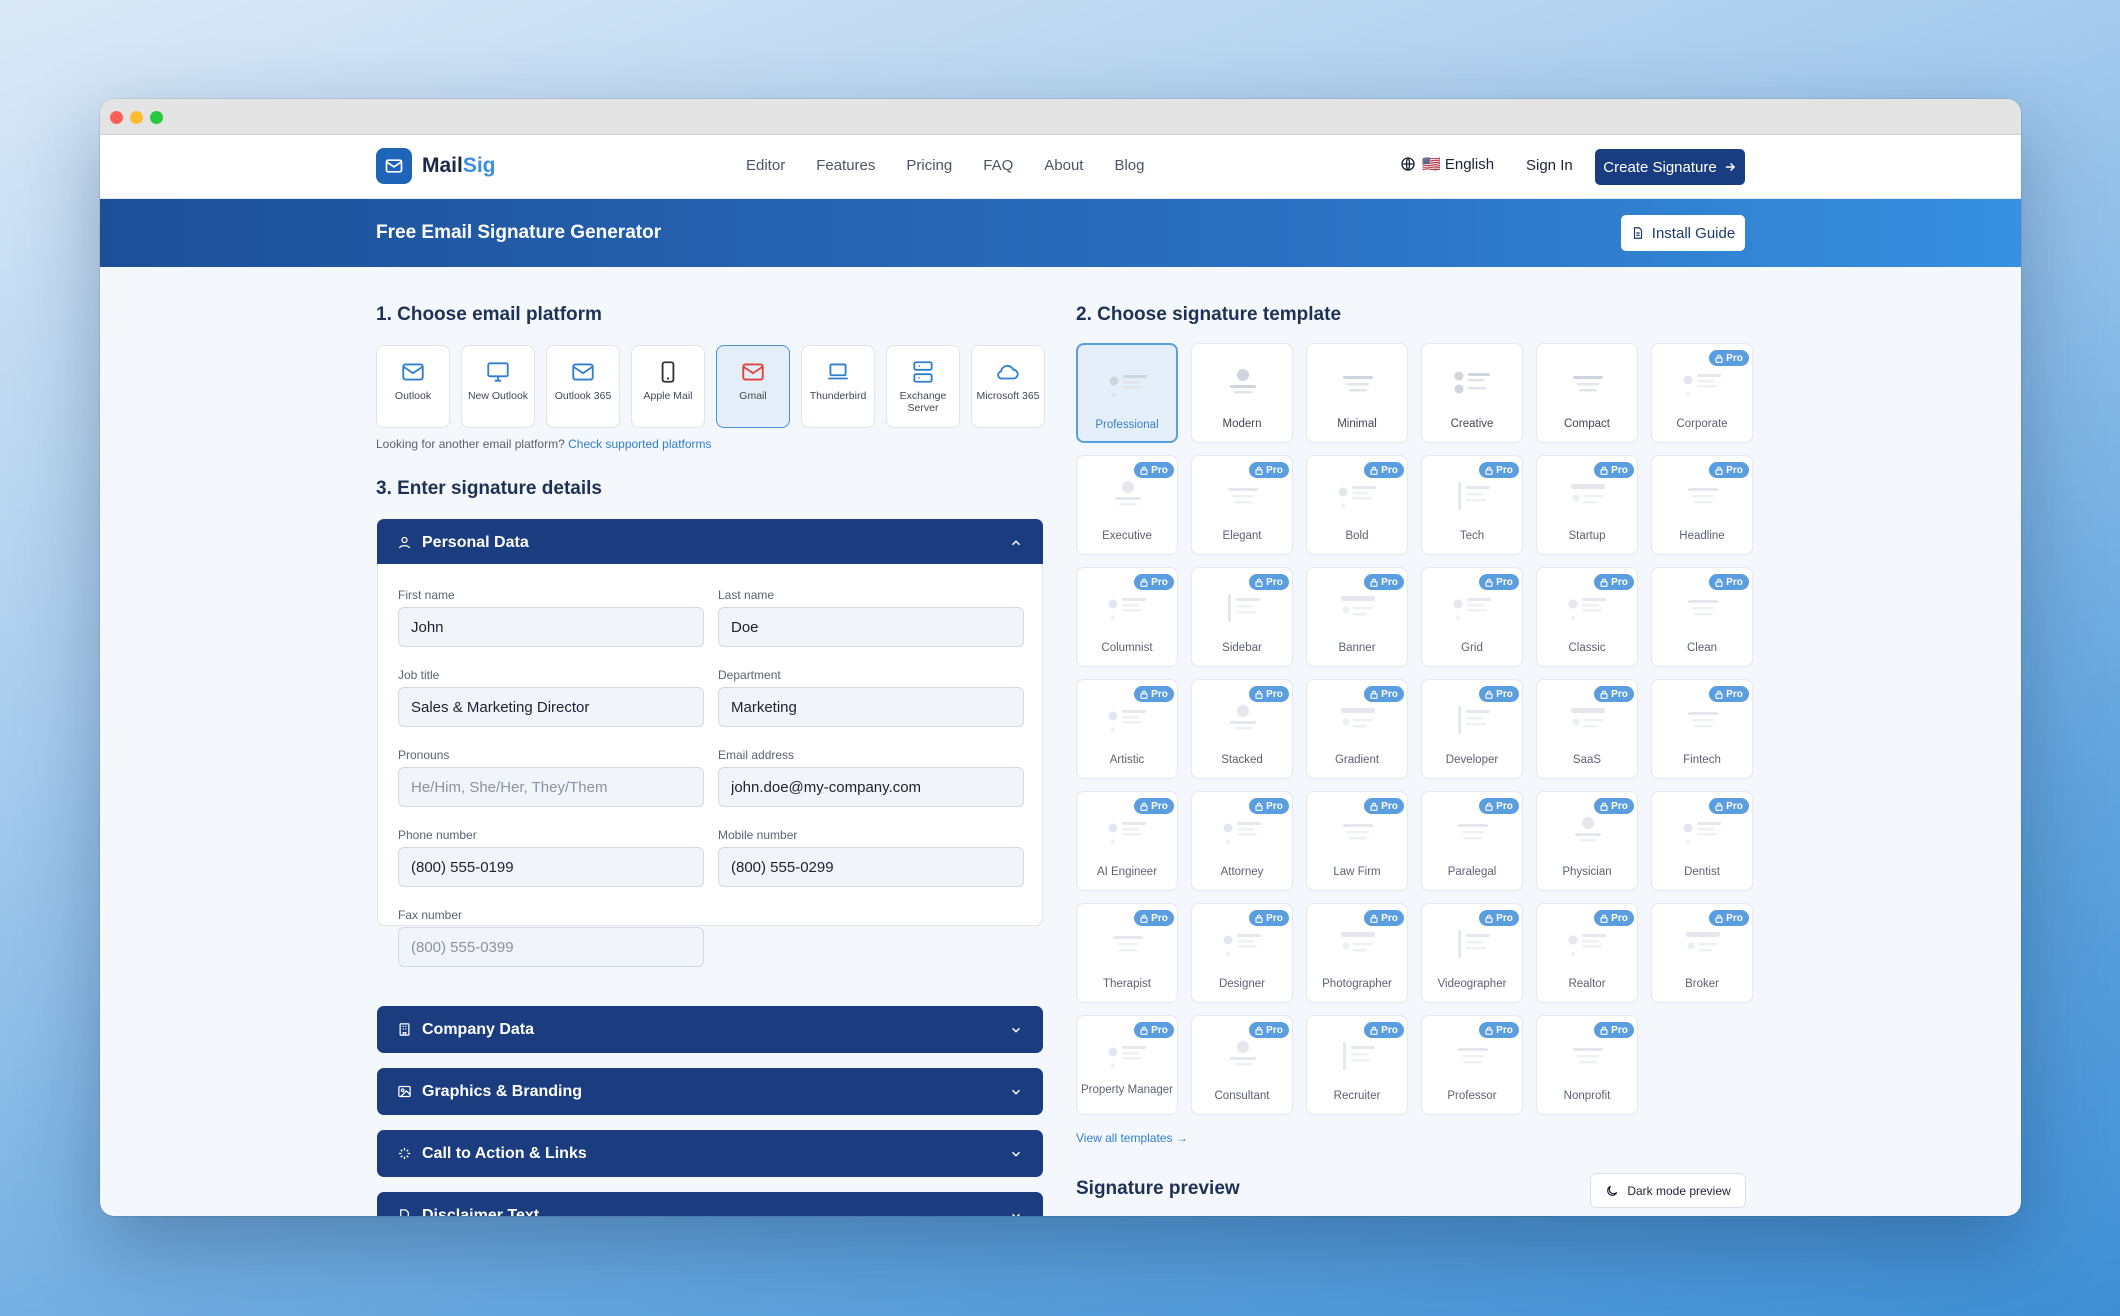 The image size is (2120, 1316). I want to click on template-card-classic: Classic Pro, so click(1587, 617).